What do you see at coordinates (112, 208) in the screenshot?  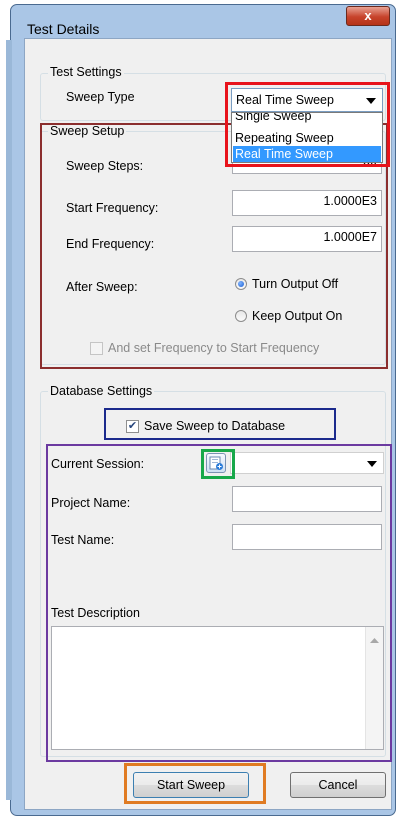 I see `start-frequency-label: Start Frequency:` at bounding box center [112, 208].